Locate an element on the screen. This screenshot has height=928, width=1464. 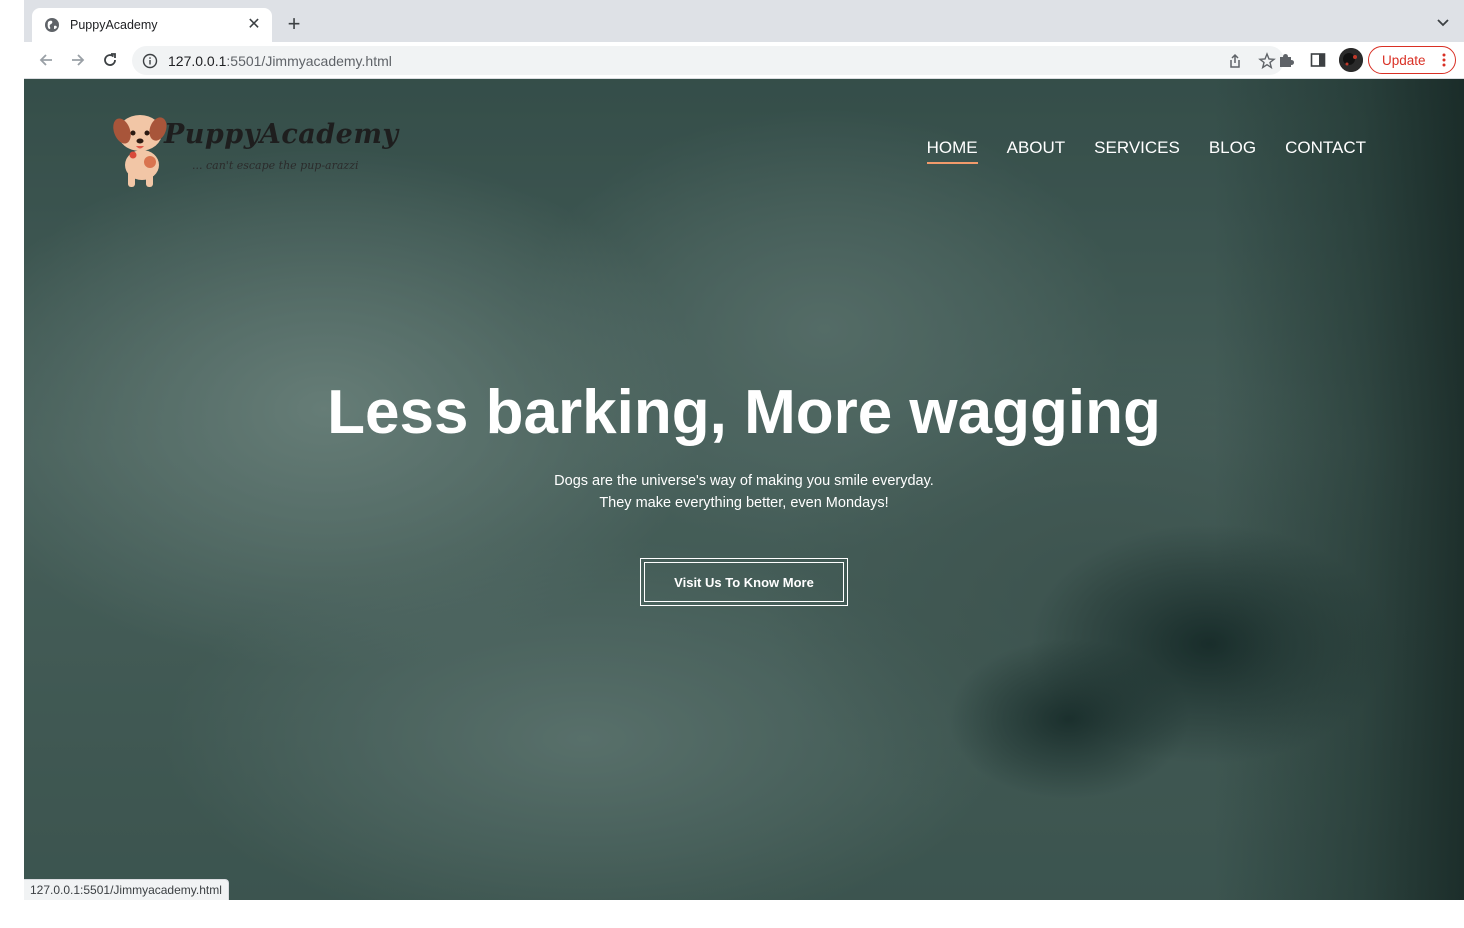
share-icon is located at coordinates (1235, 61).